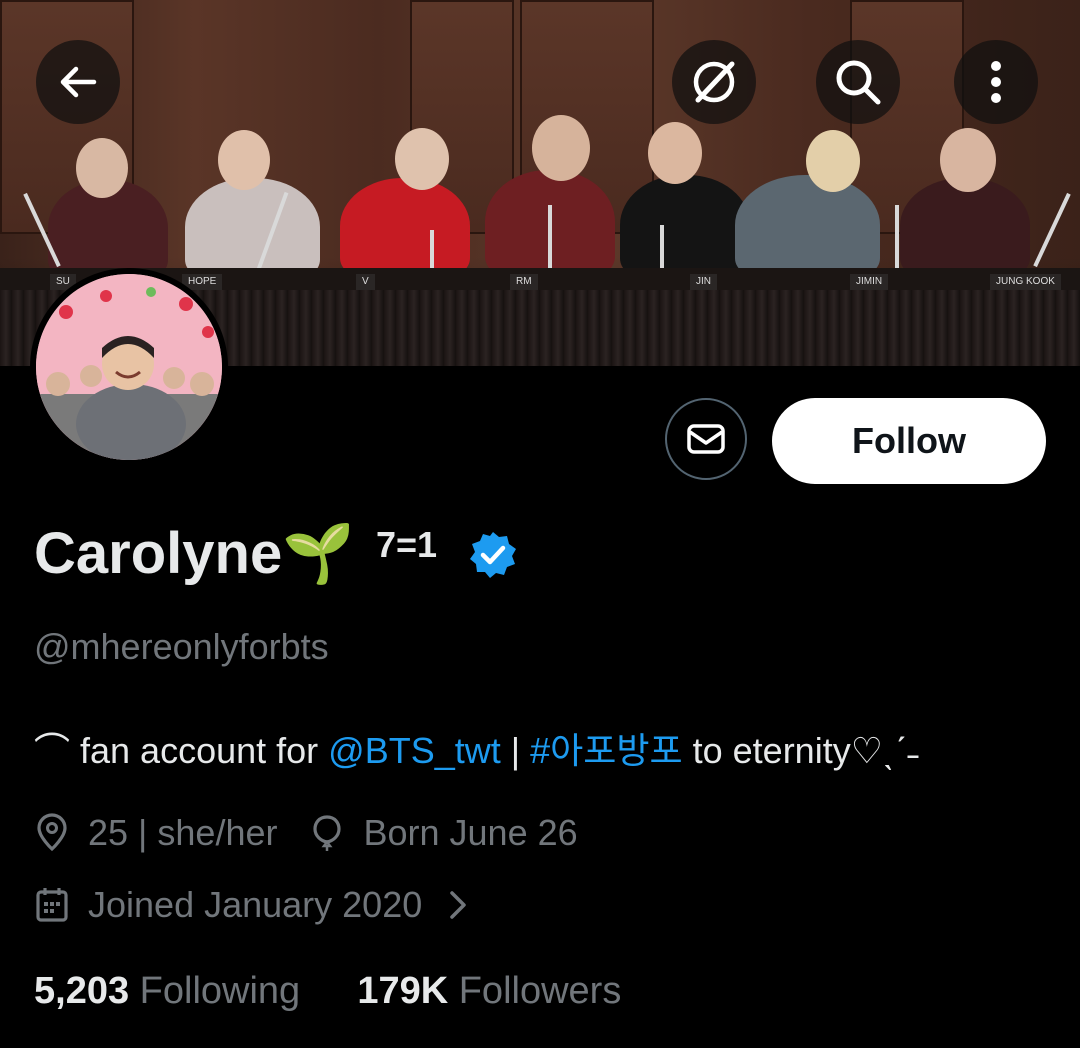  I want to click on display-name-suffix: 7=1, so click(407, 544).